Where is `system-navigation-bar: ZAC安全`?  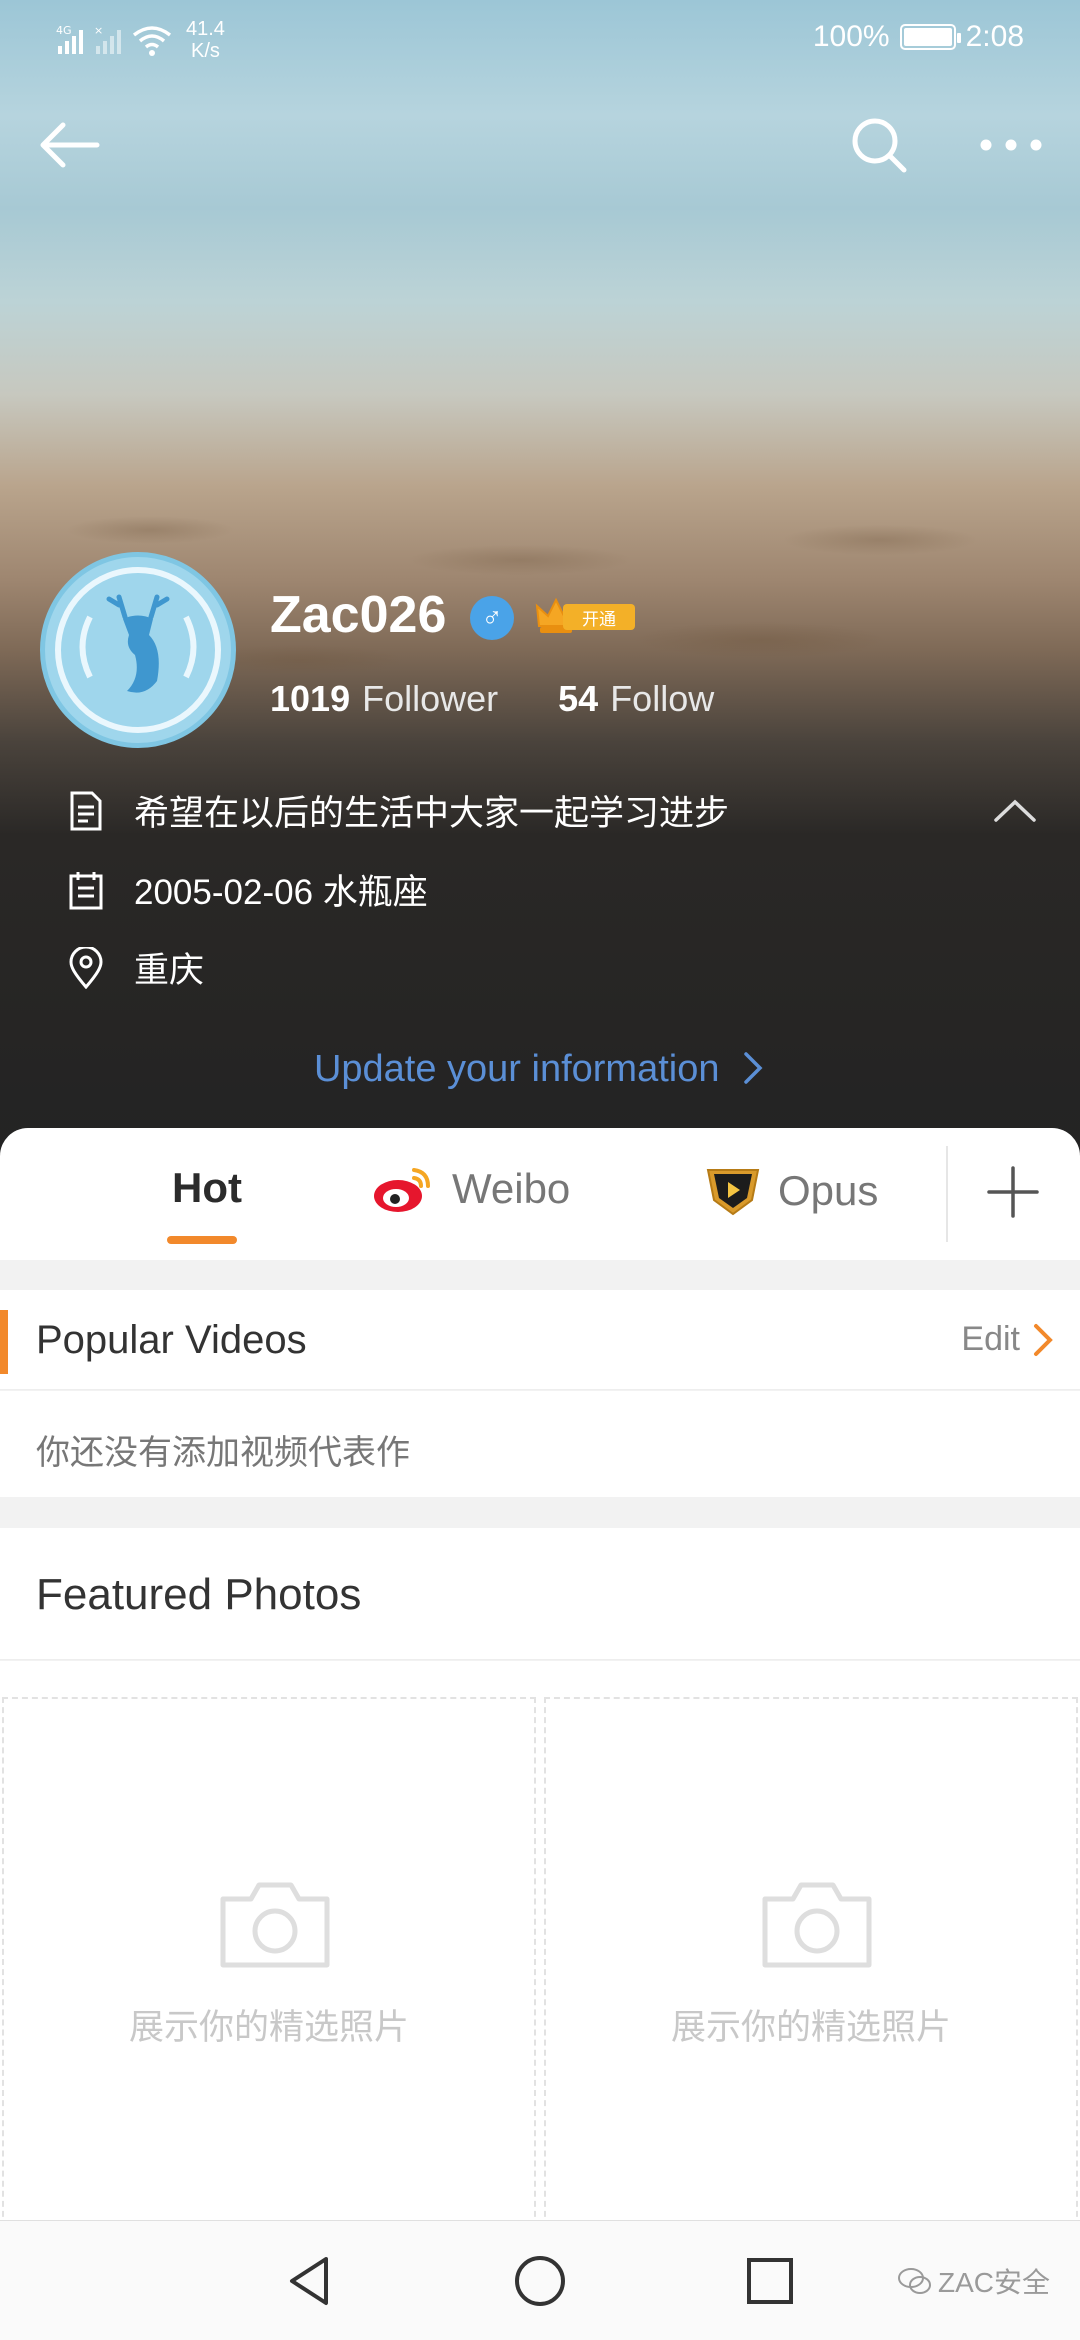 system-navigation-bar: ZAC安全 is located at coordinates (540, 2280).